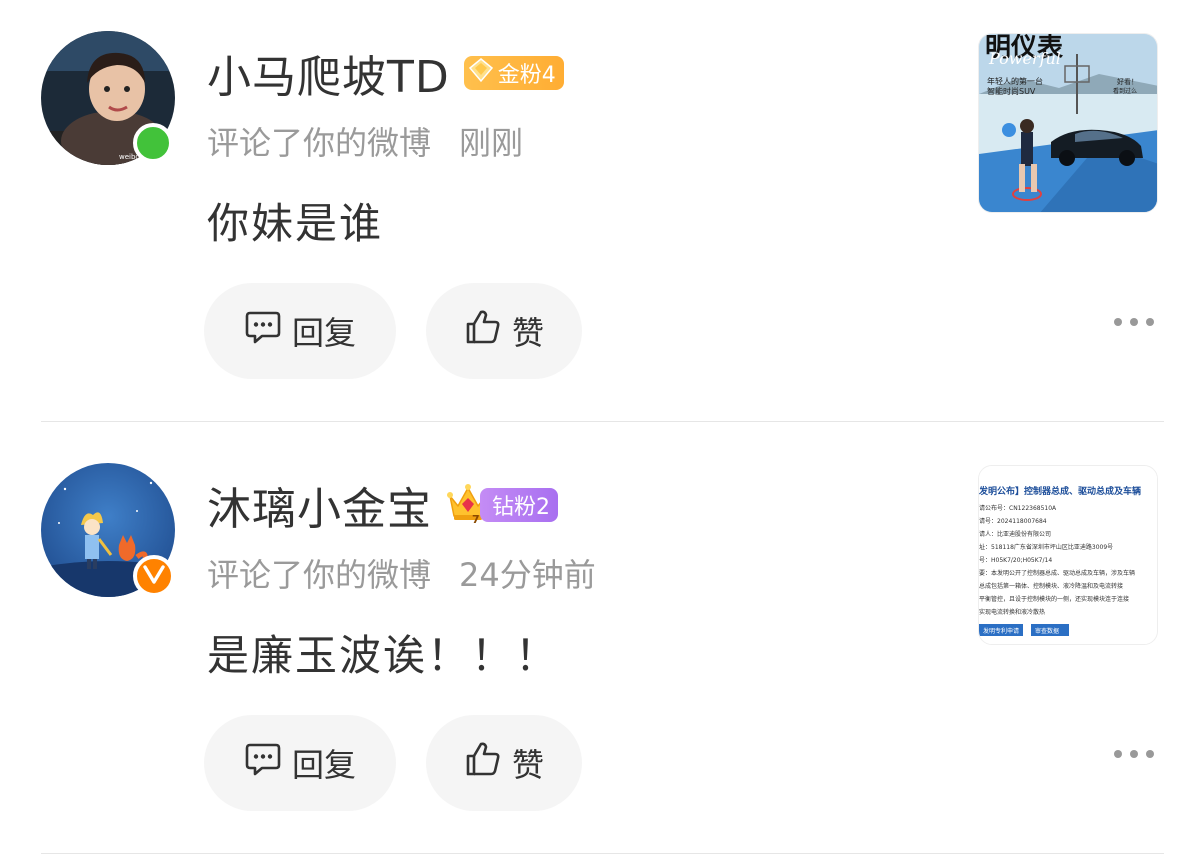 This screenshot has width=1200, height=867. I want to click on doc-button: 审查数据, so click(1047, 631).